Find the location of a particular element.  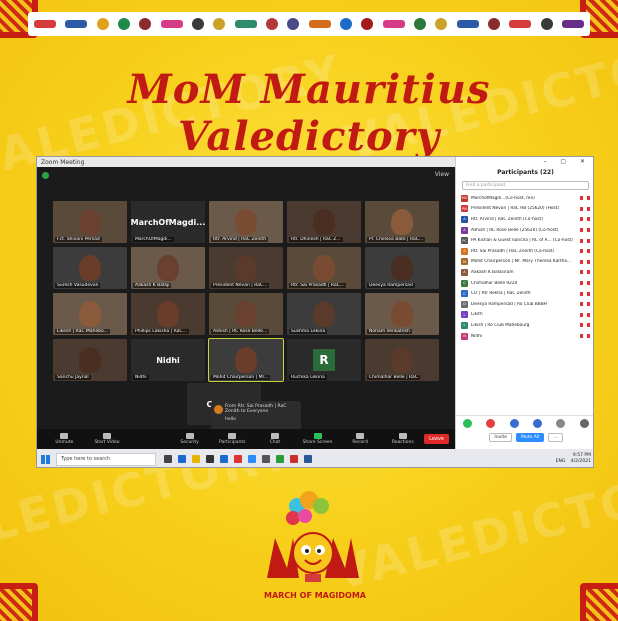

video-tile: Nidhi Nidhi is located at coordinates (168, 360).